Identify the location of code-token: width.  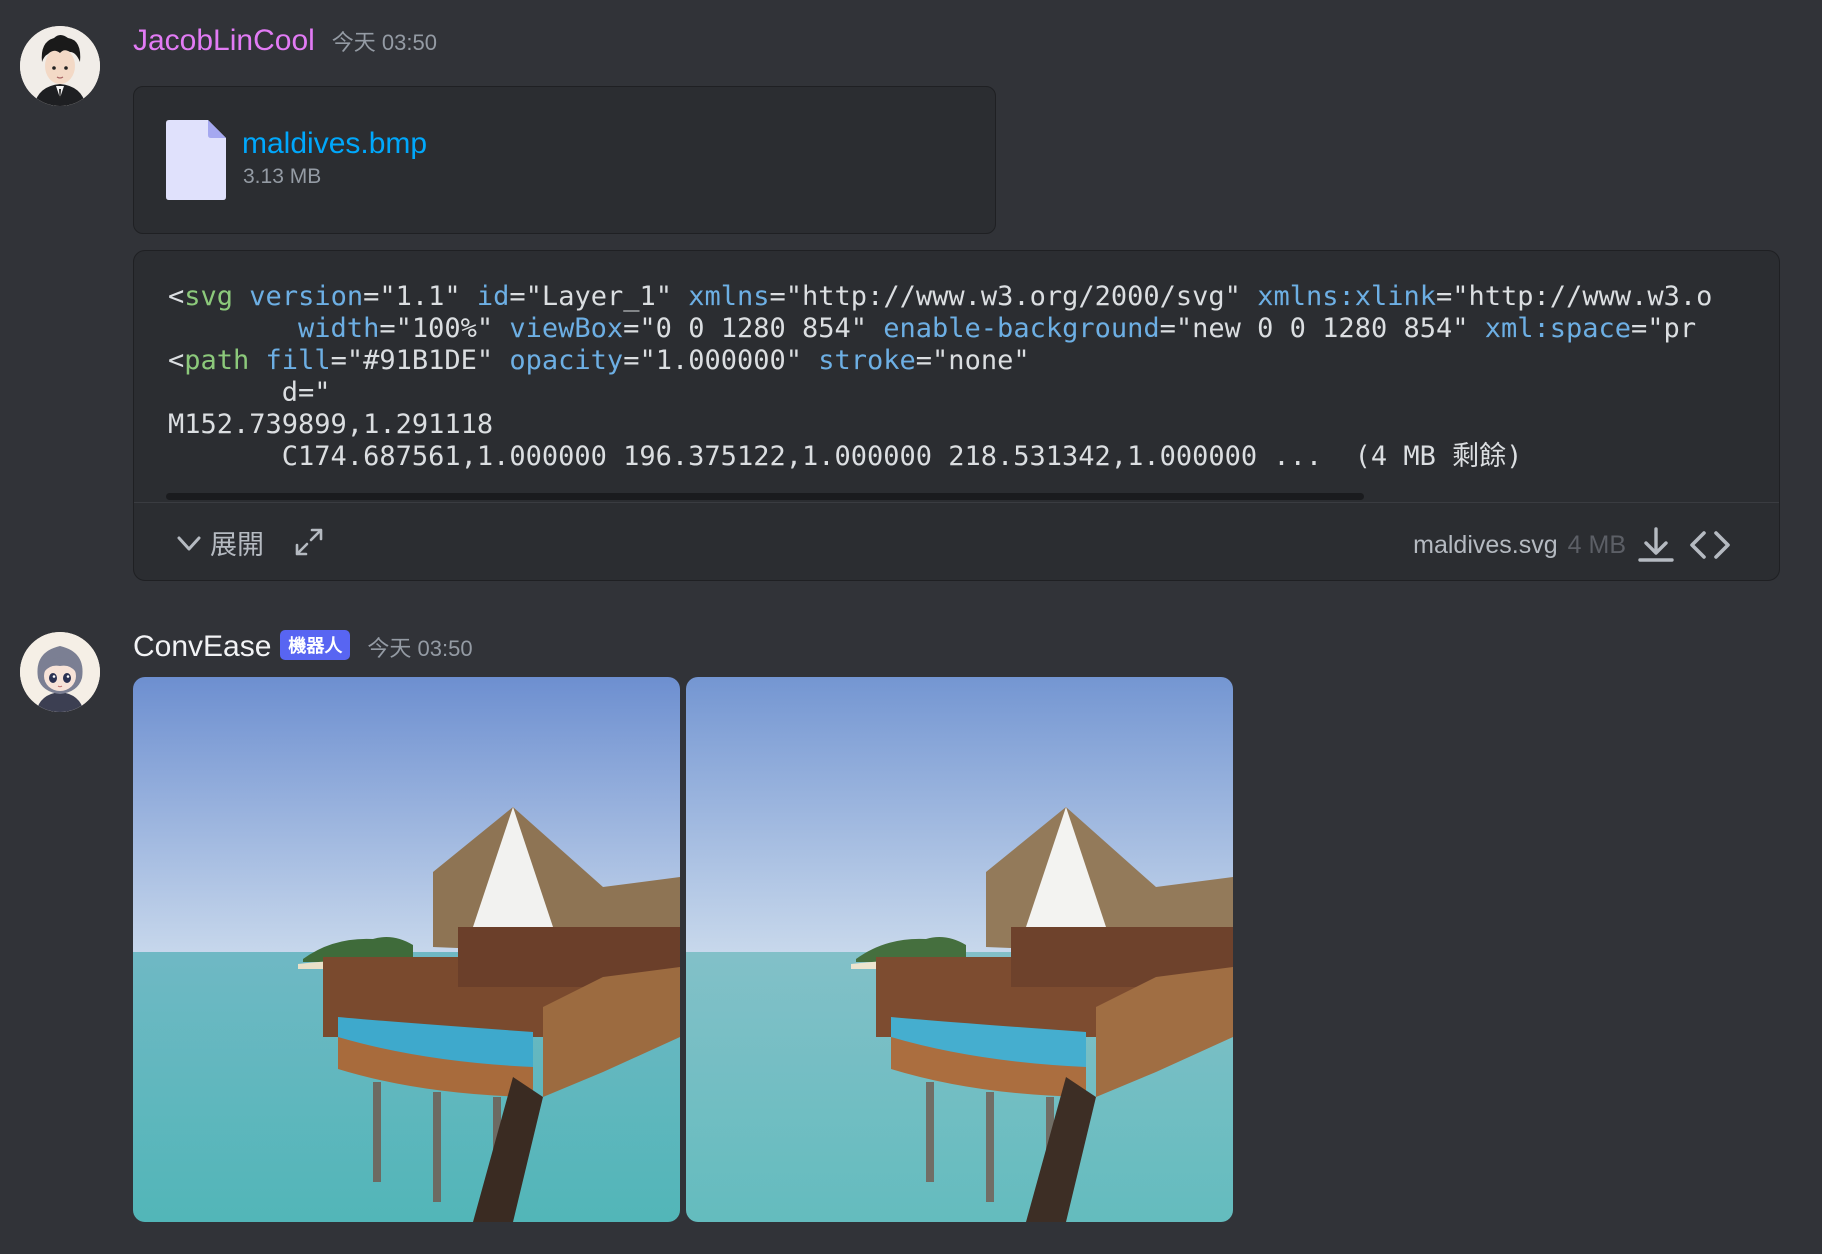
(274, 328).